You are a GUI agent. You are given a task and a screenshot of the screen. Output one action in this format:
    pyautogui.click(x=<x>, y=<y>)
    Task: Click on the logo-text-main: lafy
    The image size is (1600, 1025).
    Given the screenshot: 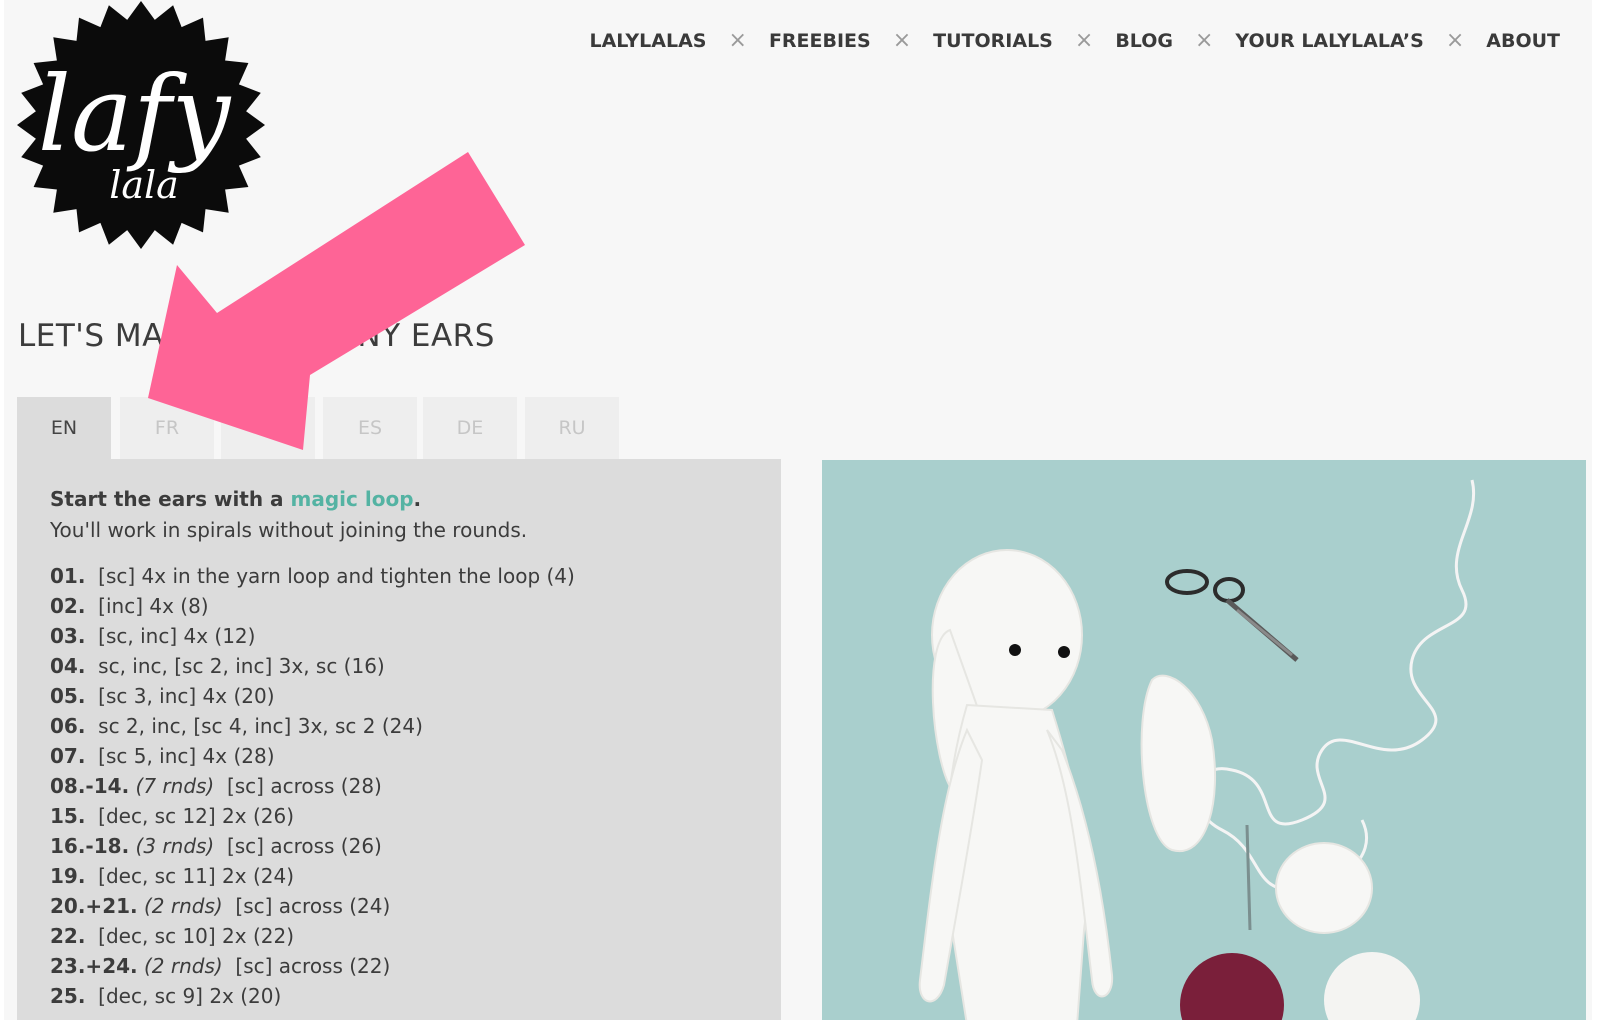 What is the action you would take?
    pyautogui.click(x=135, y=114)
    